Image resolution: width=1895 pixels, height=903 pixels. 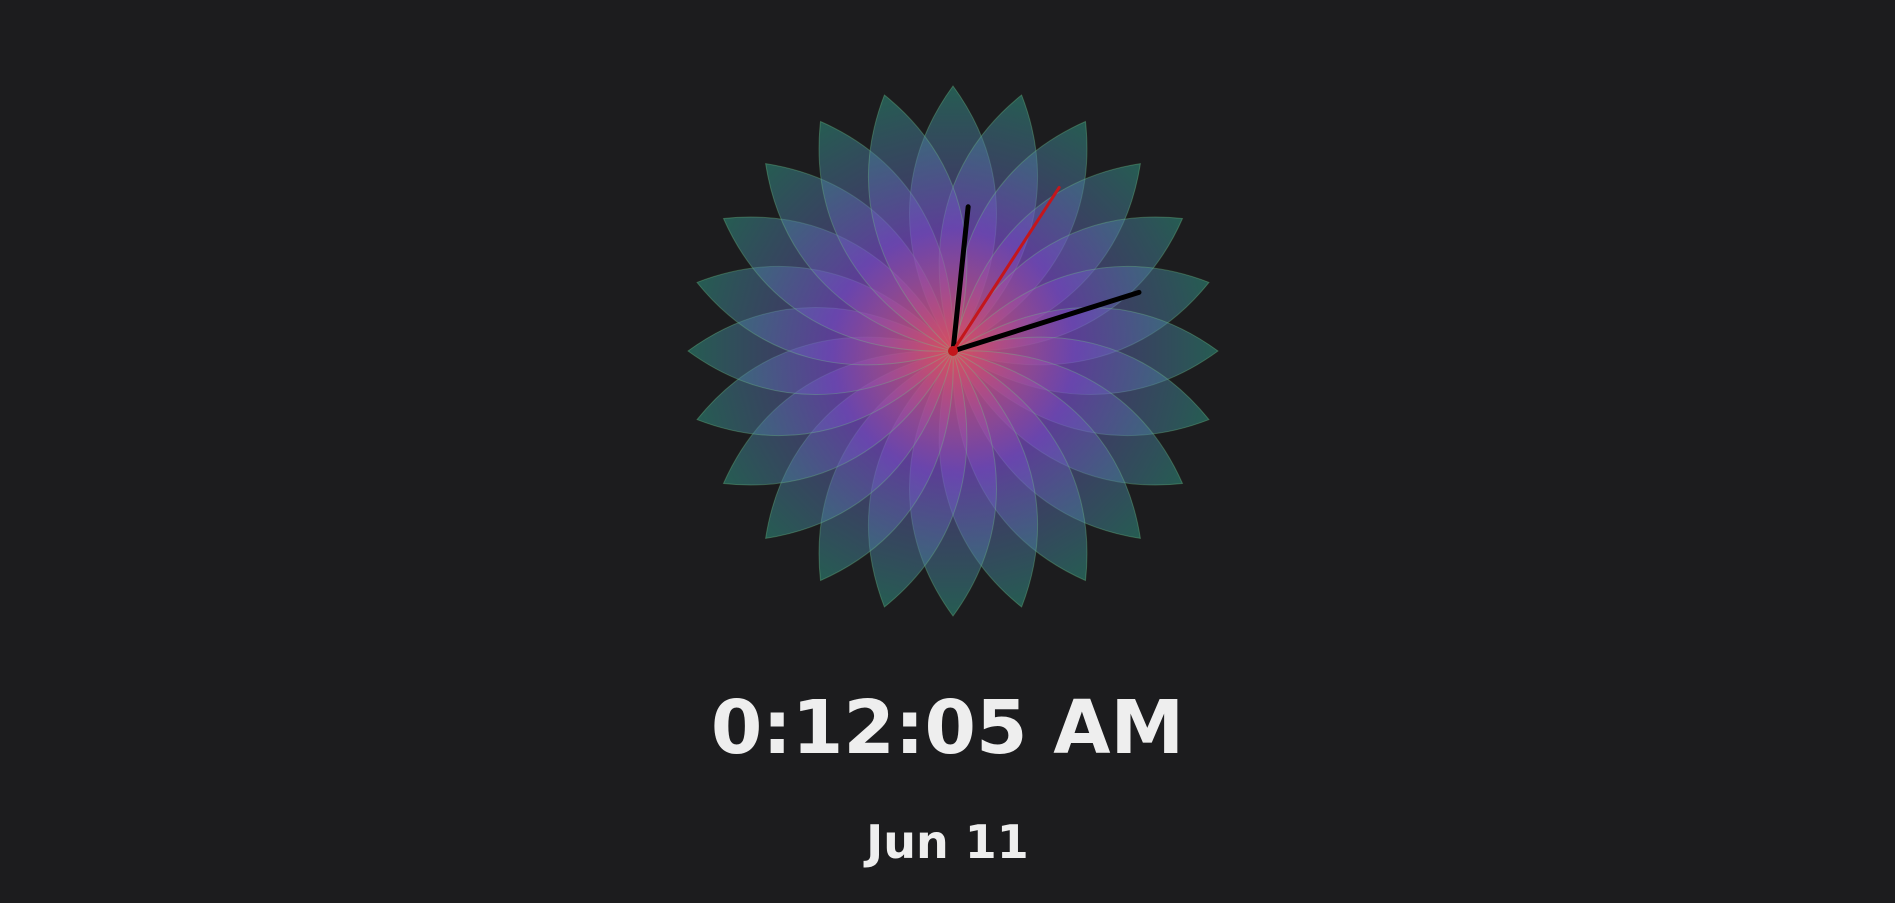 I want to click on date-label: Jun 11, so click(x=947, y=842).